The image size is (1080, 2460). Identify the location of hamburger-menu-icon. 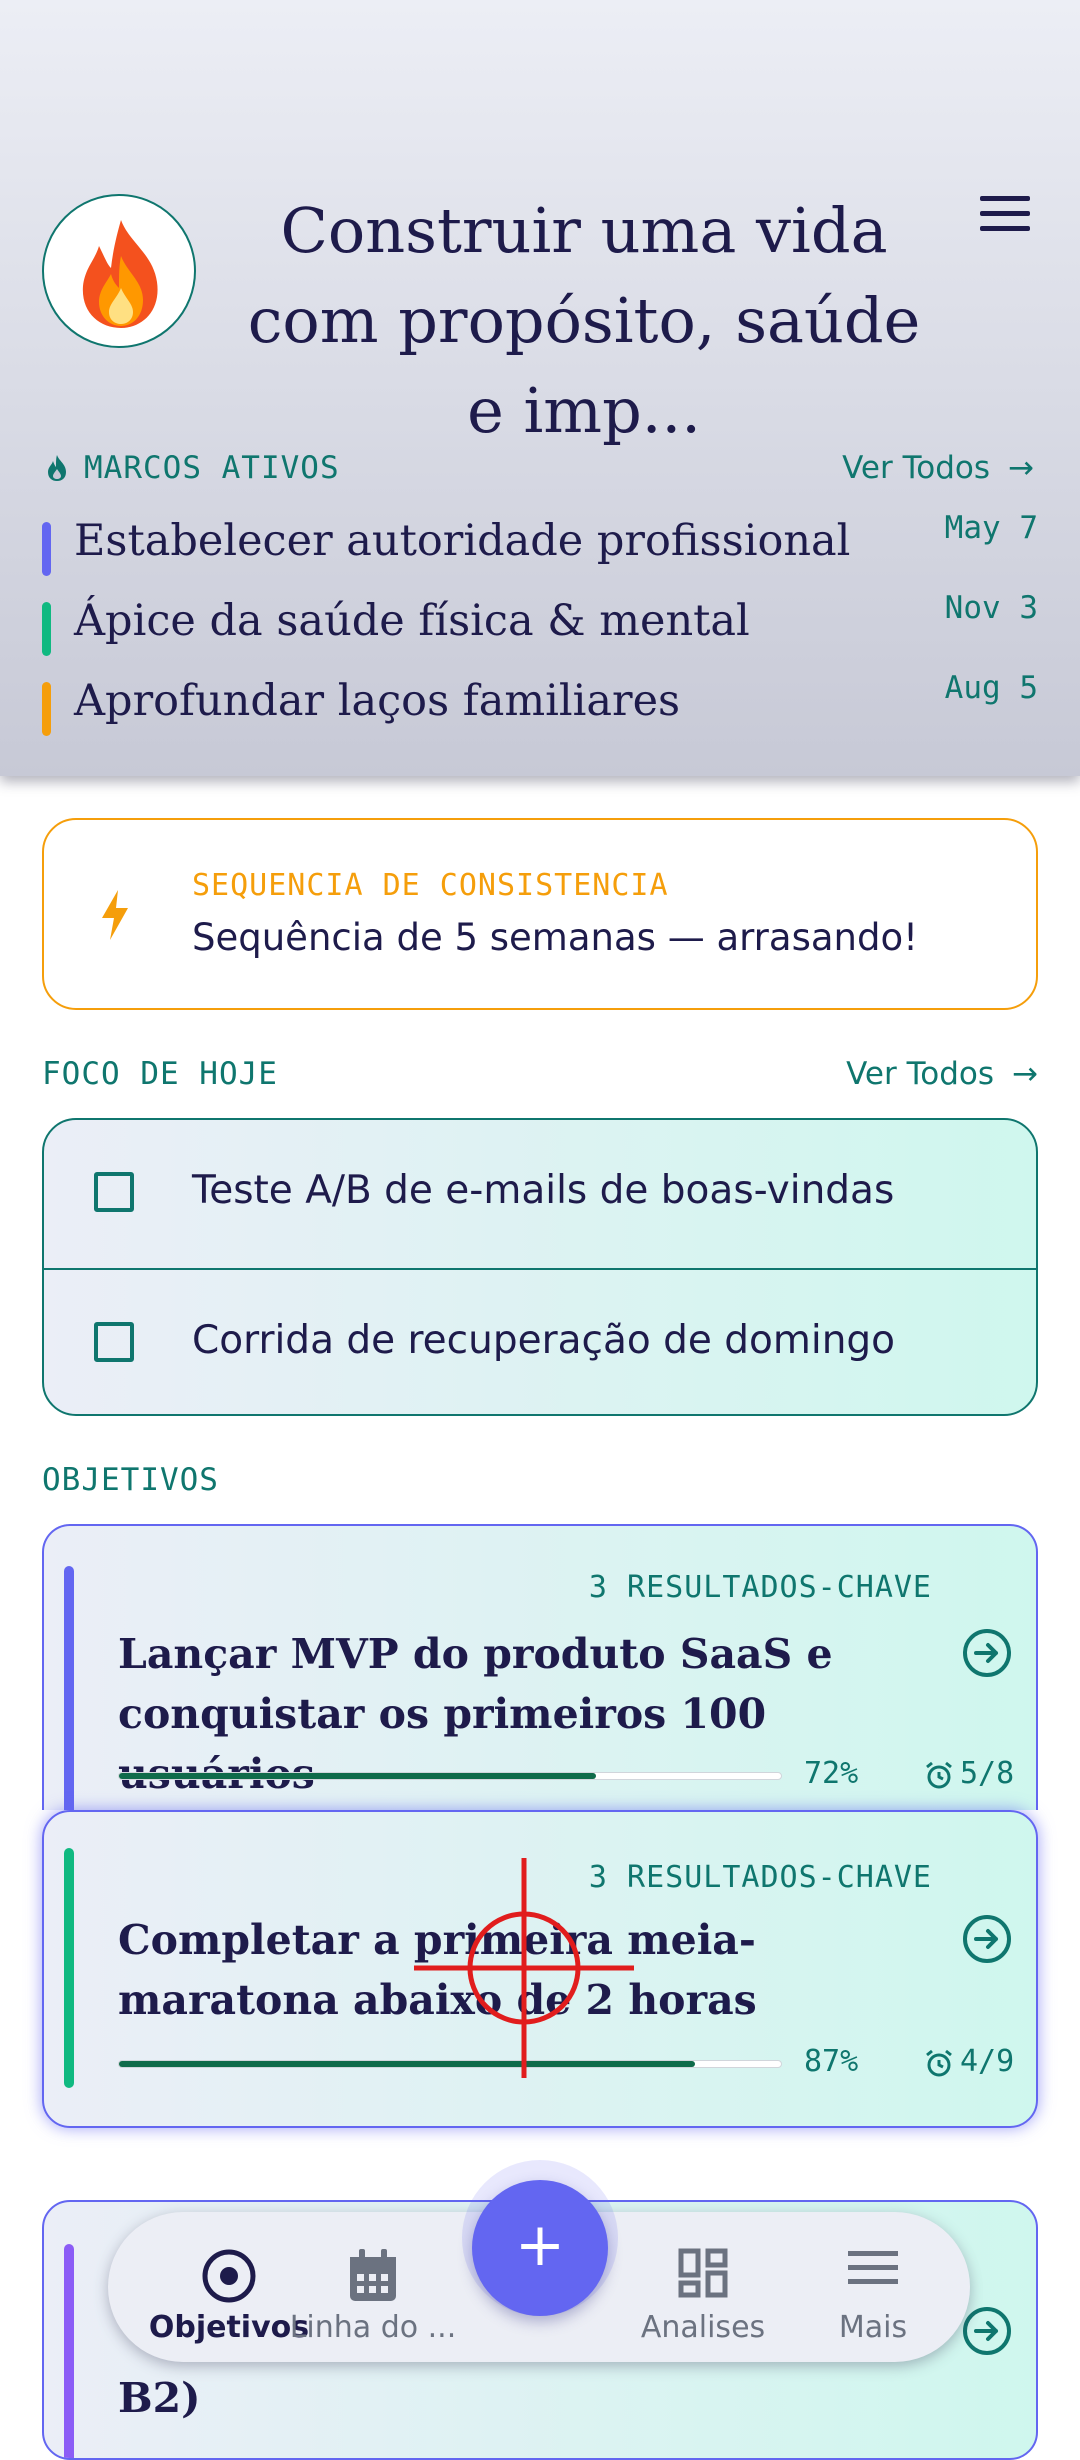
(1005, 216).